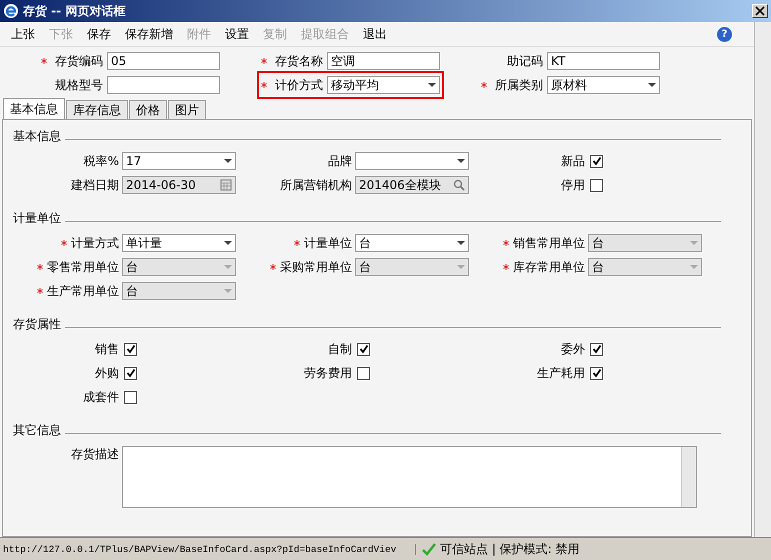 The height and width of the screenshot is (560, 771). Describe the element at coordinates (561, 373) in the screenshot. I see `field-label: 生产耗用` at that location.